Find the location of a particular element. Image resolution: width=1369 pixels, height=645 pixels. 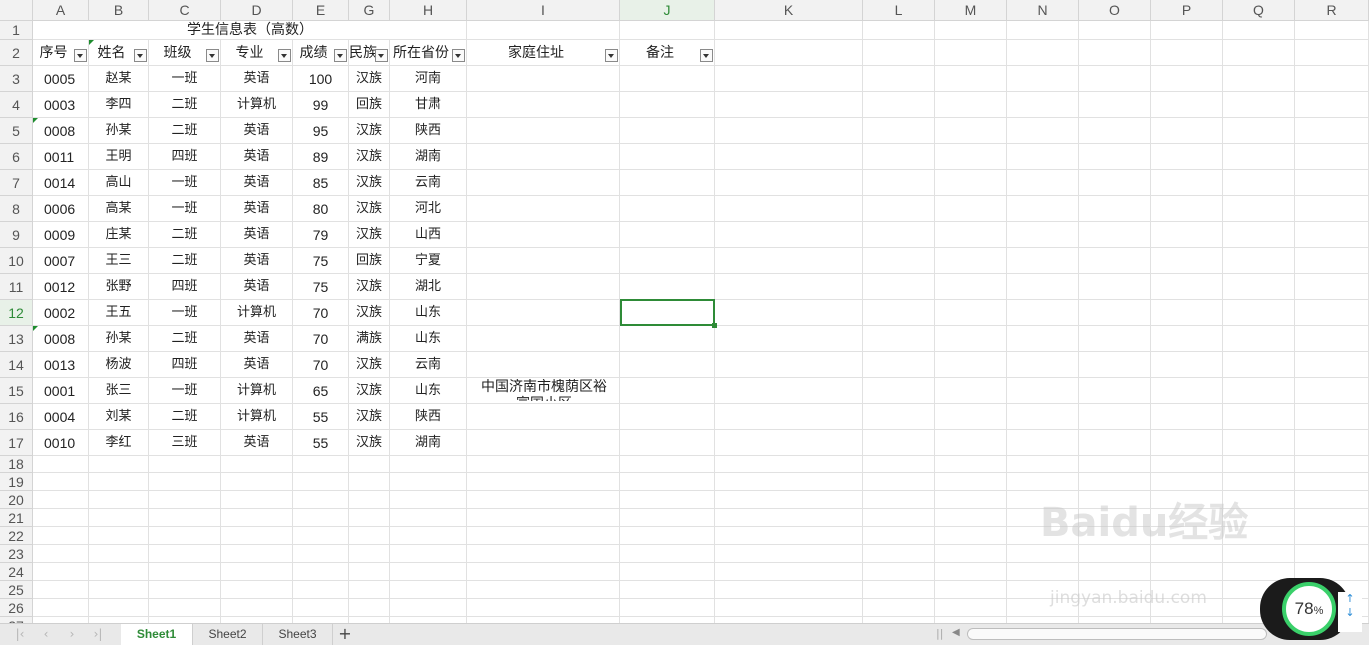

cell-b24 is located at coordinates (119, 572).